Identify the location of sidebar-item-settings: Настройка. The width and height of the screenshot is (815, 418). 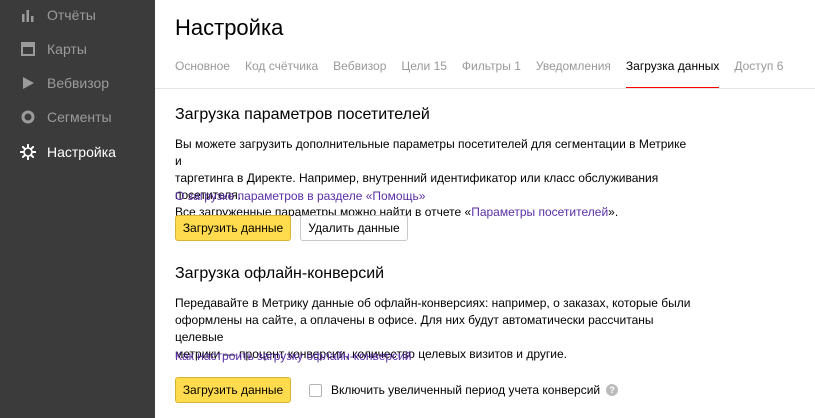
(77, 151).